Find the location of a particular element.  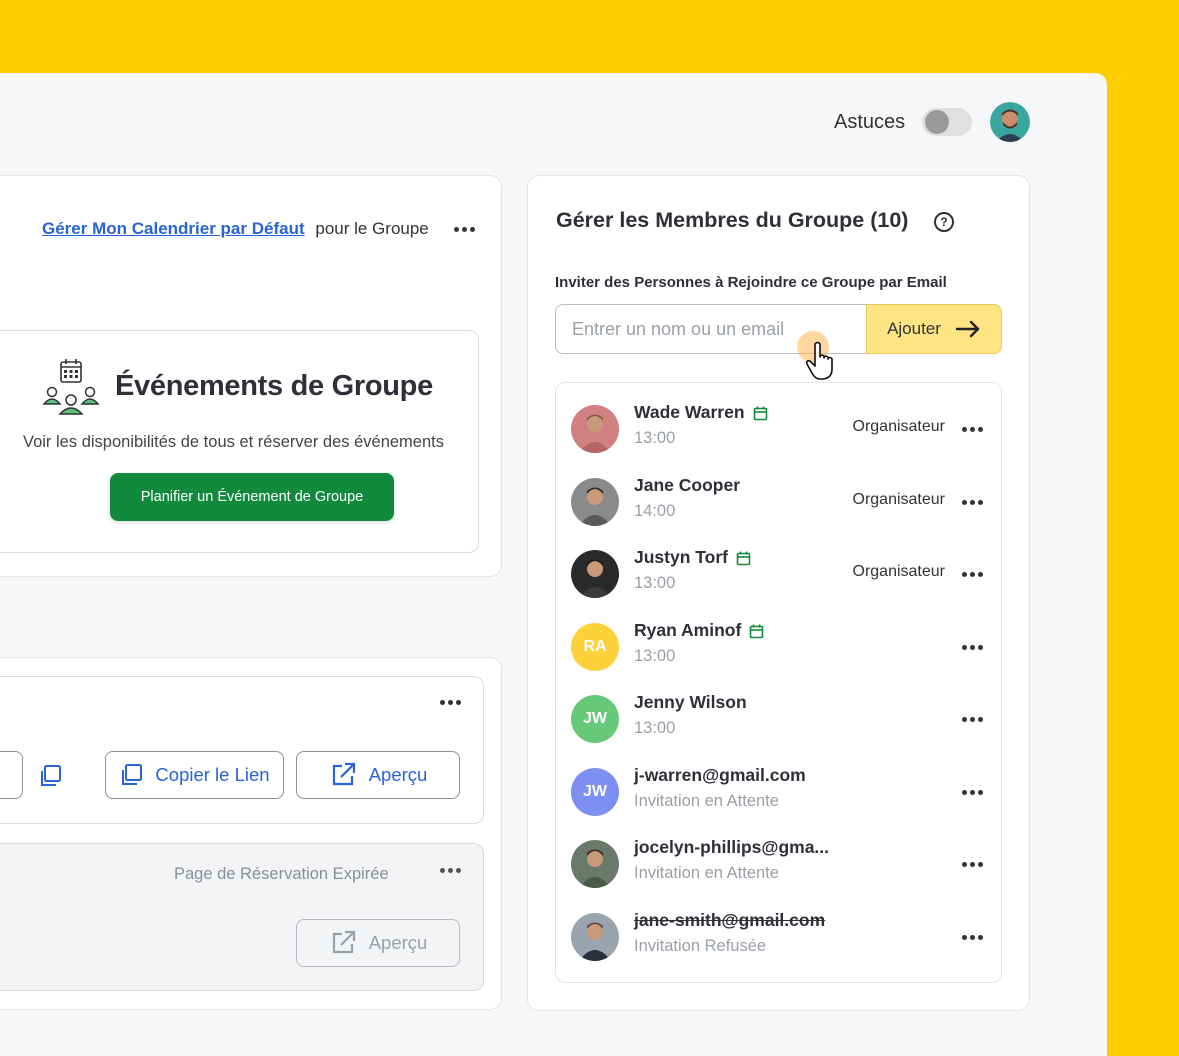

link-field-edge is located at coordinates (11, 775).